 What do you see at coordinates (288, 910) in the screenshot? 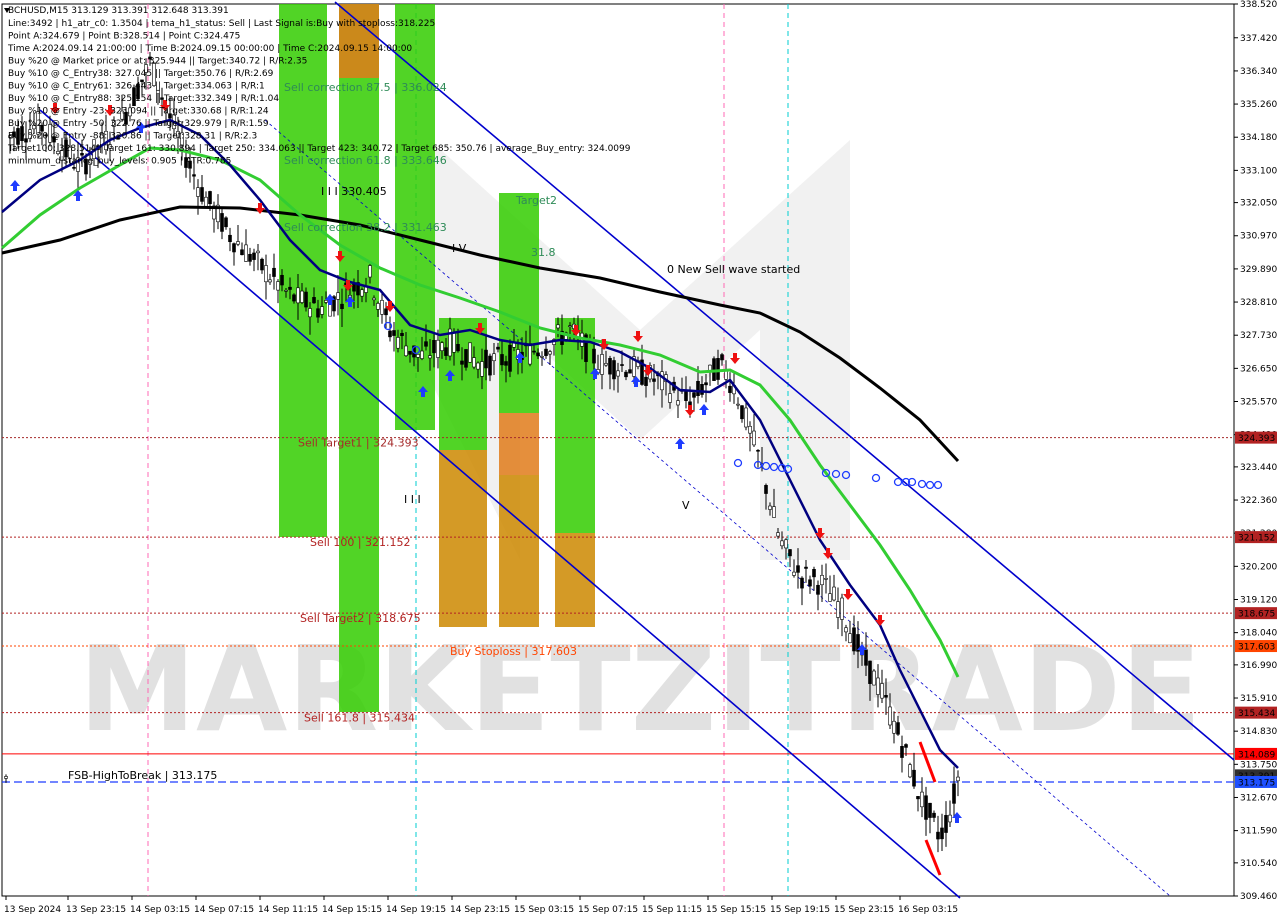
I see `x-axis-label: 14 Sep 11:15` at bounding box center [288, 910].